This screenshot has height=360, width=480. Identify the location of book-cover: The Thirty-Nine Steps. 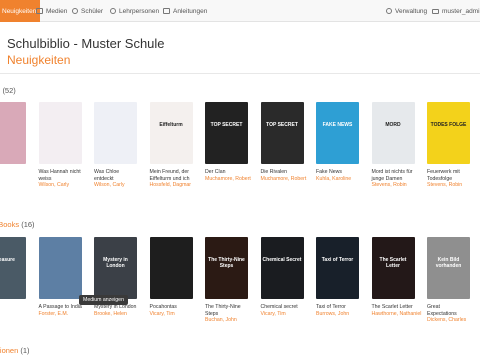
(226, 268).